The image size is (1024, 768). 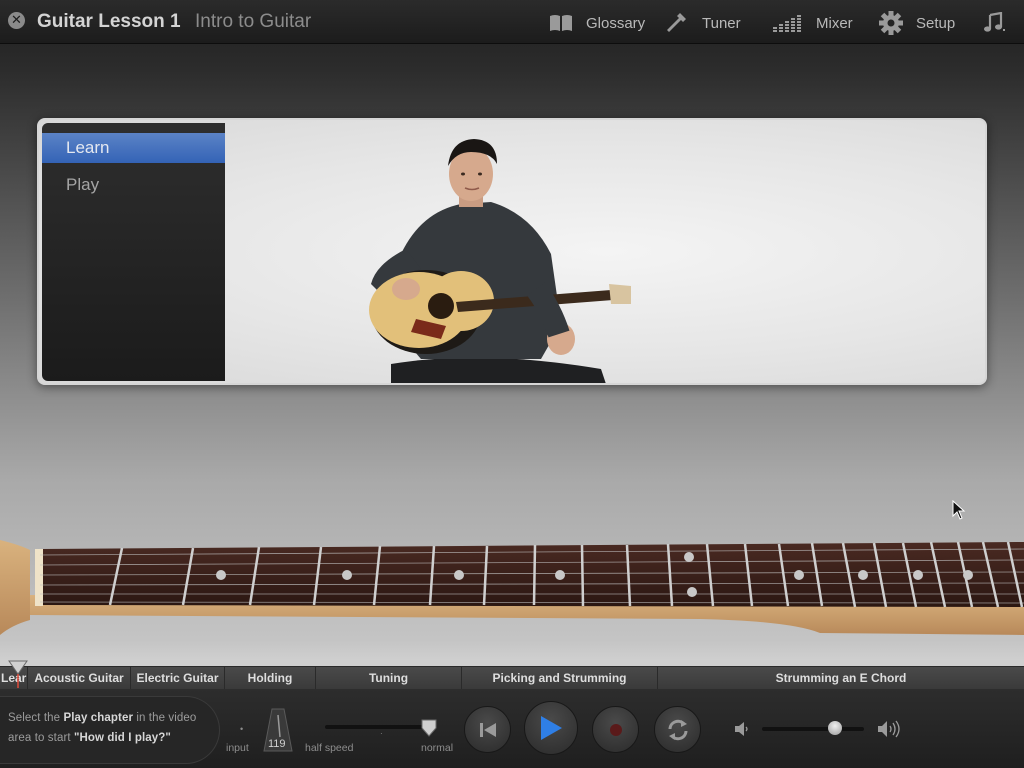 I want to click on mixer-label: Mixer, so click(x=834, y=23).